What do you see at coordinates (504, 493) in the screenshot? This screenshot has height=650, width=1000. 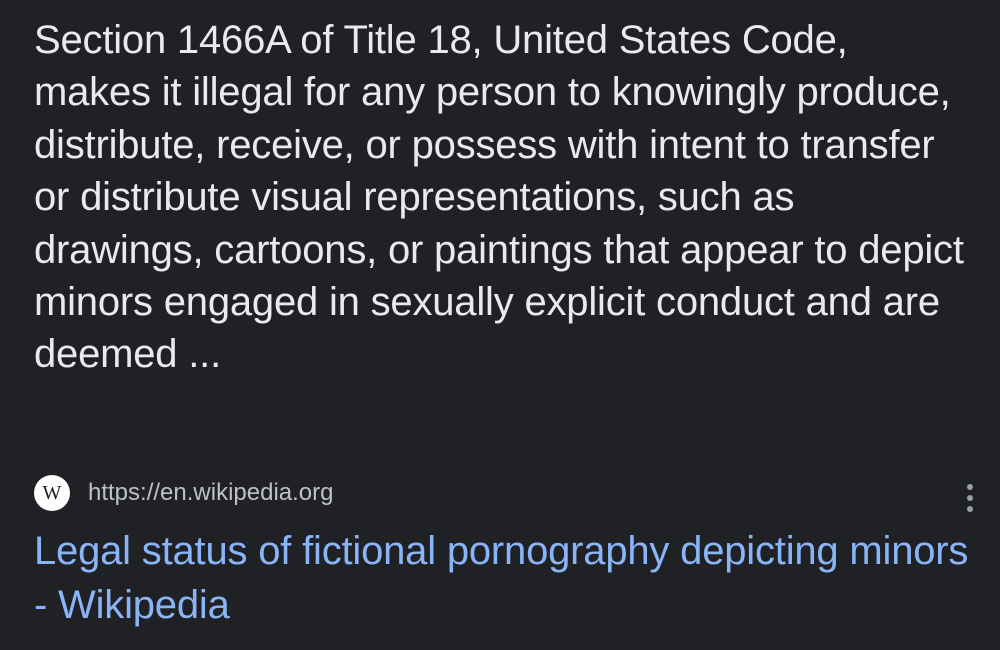 I see `result-source-row: W https://en.wikipedia.org` at bounding box center [504, 493].